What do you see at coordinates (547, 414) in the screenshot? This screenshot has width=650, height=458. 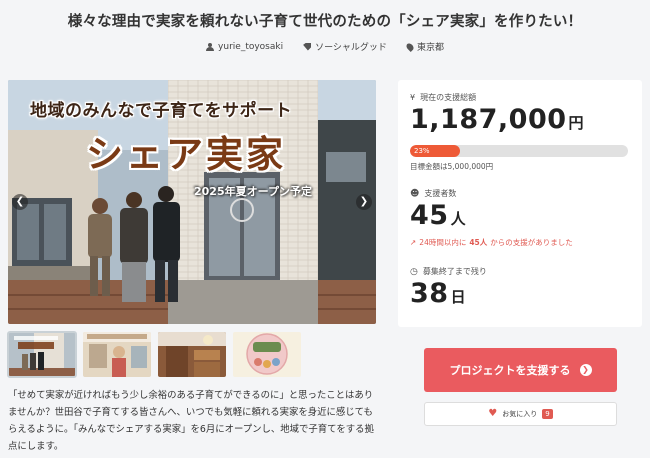 I see `favorite-count: 9` at bounding box center [547, 414].